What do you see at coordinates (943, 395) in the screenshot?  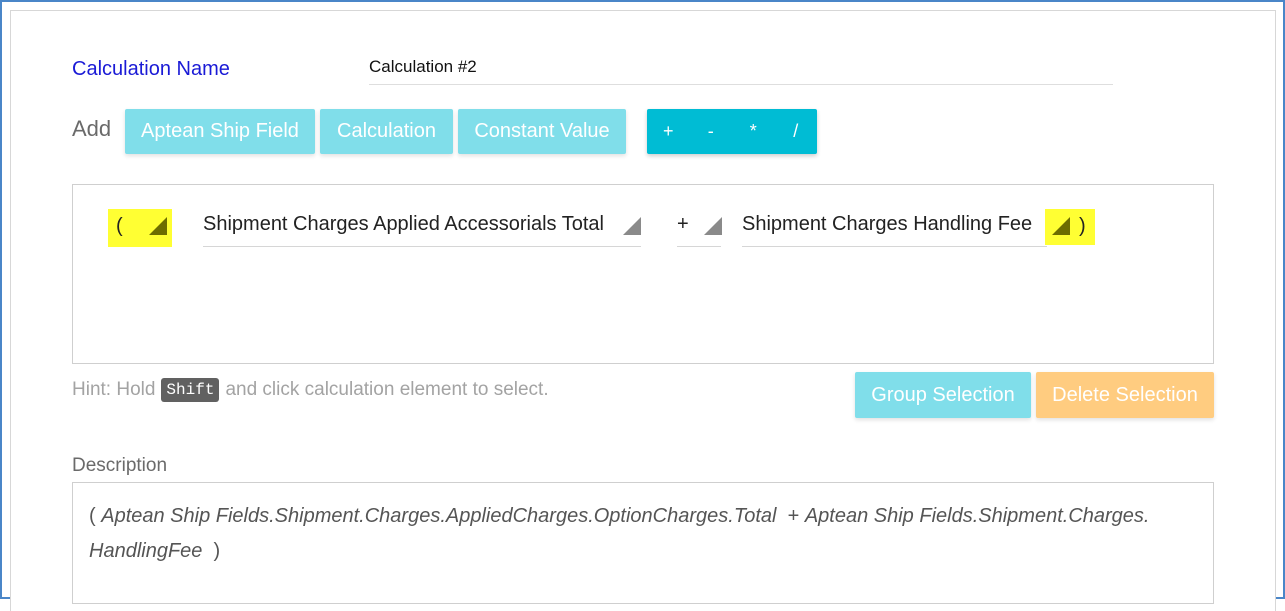 I see `group-selection-button: Group Selection` at bounding box center [943, 395].